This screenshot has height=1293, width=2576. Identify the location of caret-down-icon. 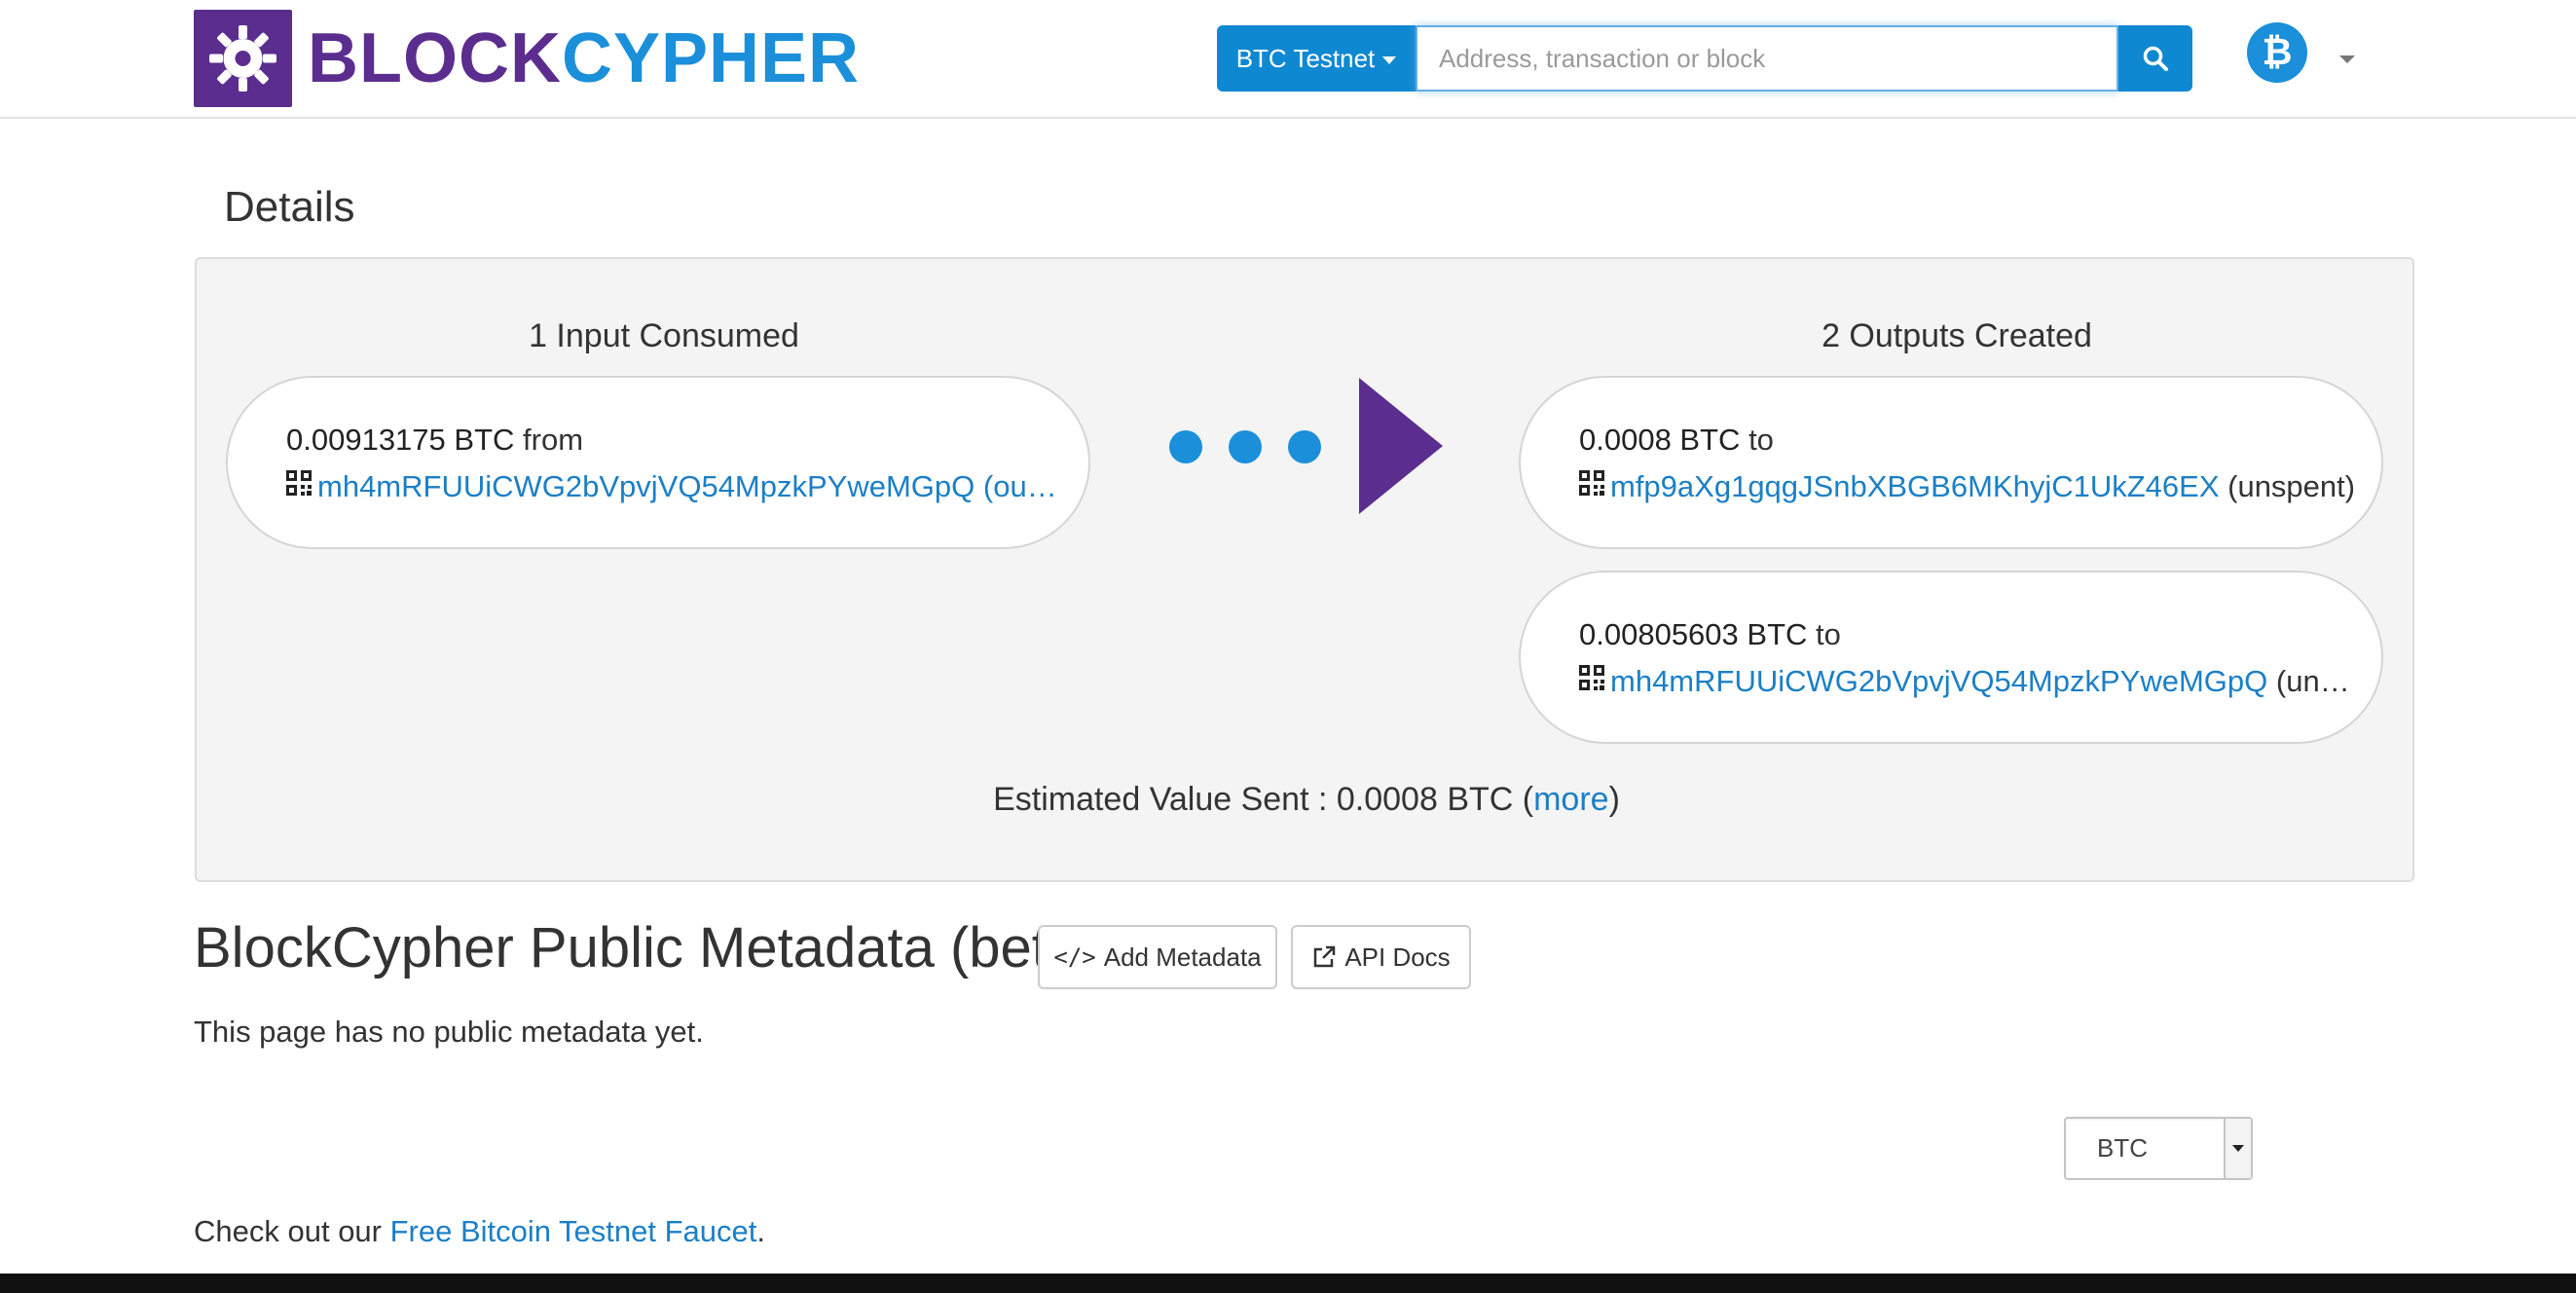
(1389, 60).